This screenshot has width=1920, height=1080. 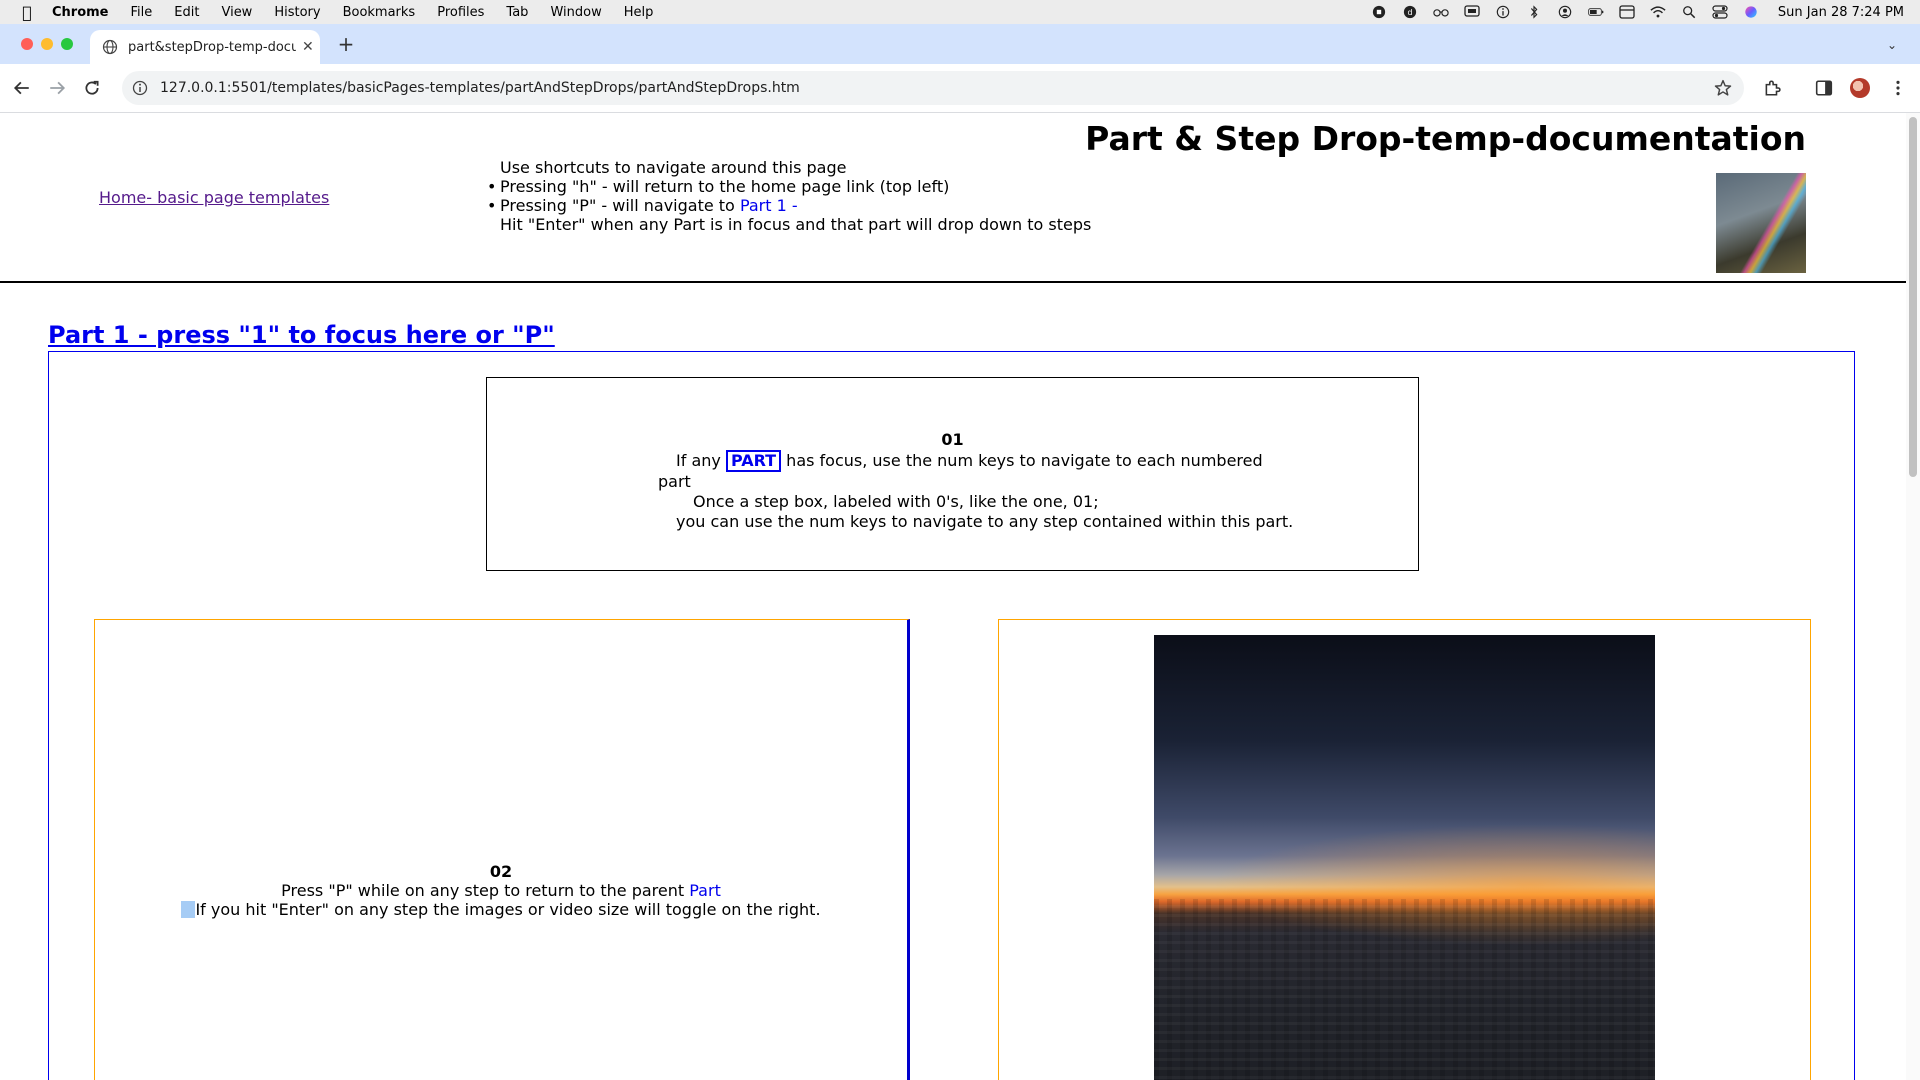 What do you see at coordinates (214, 197) in the screenshot?
I see `home-link: Home- basic page templates` at bounding box center [214, 197].